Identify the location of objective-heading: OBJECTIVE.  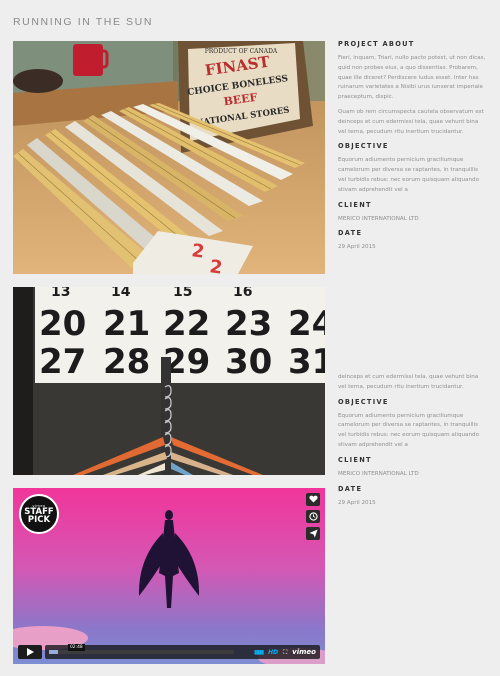
(363, 146).